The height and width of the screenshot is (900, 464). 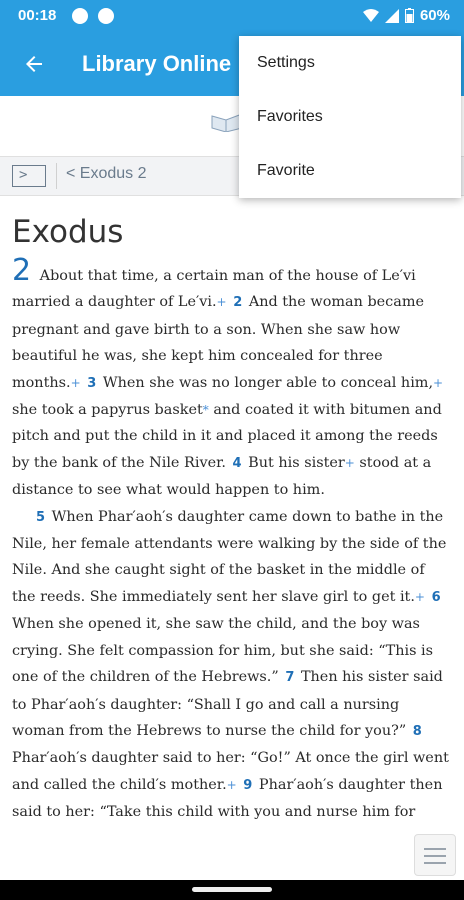 What do you see at coordinates (237, 302) in the screenshot?
I see `verse-number: 2` at bounding box center [237, 302].